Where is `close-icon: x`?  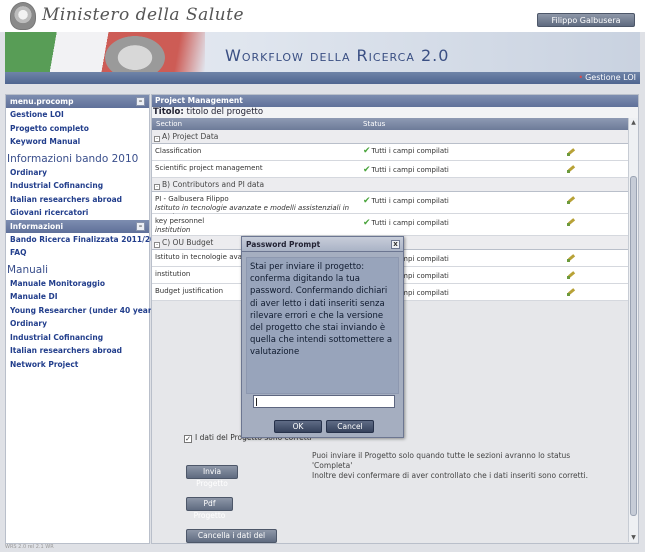
close-icon: x is located at coordinates (395, 244).